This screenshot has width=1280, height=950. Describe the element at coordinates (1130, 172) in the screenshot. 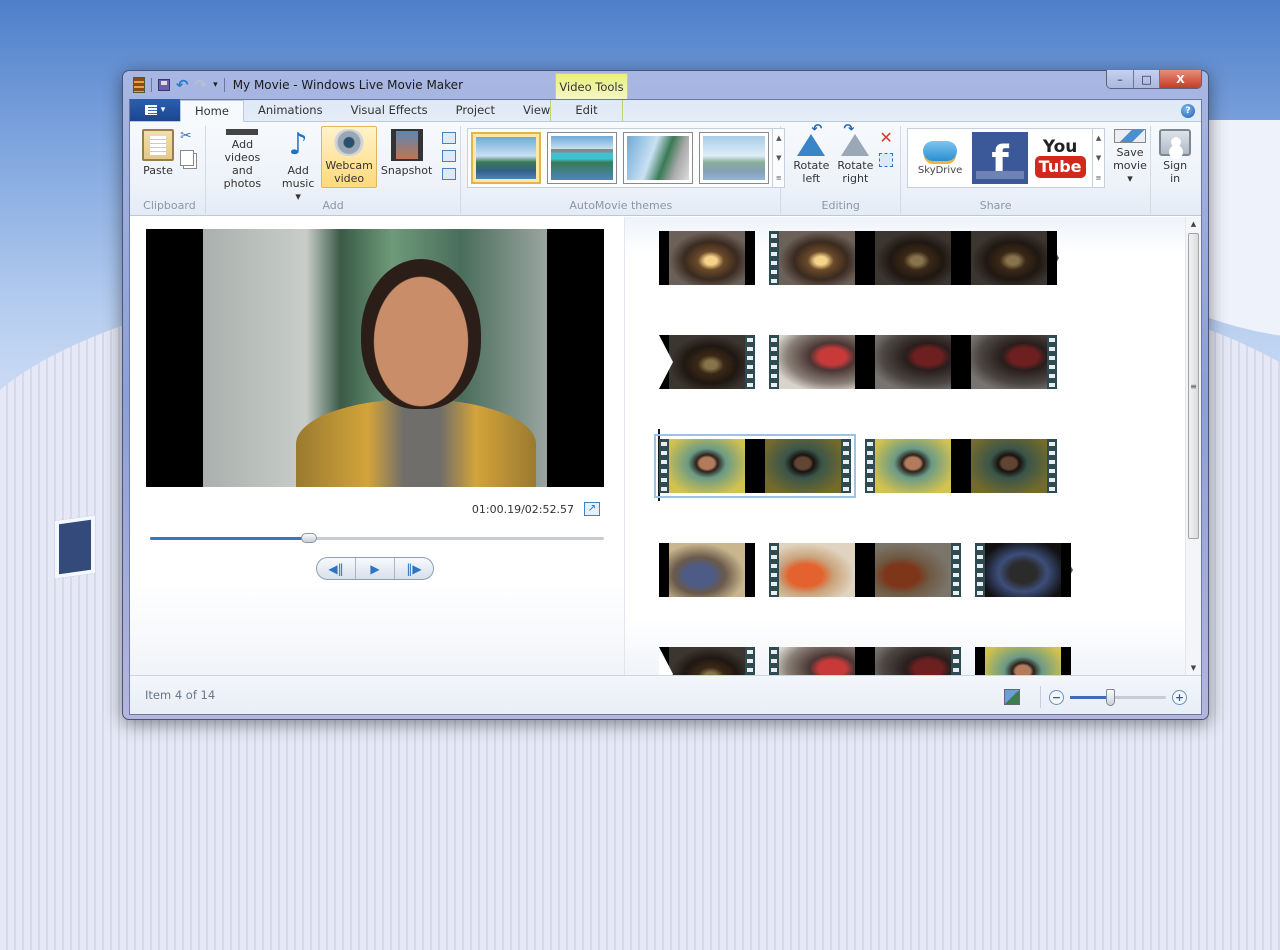

I see `save-movie-label-2: movie ▾` at that location.